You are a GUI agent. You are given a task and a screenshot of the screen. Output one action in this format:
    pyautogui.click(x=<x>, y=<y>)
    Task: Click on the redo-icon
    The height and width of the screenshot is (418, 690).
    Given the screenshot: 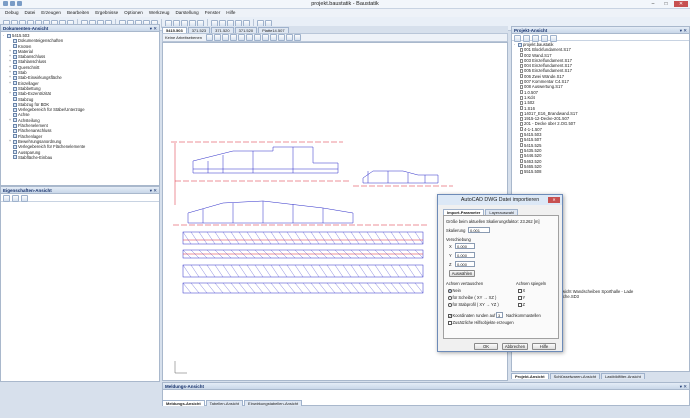 What is the action you would take?
    pyautogui.click(x=19, y=3)
    